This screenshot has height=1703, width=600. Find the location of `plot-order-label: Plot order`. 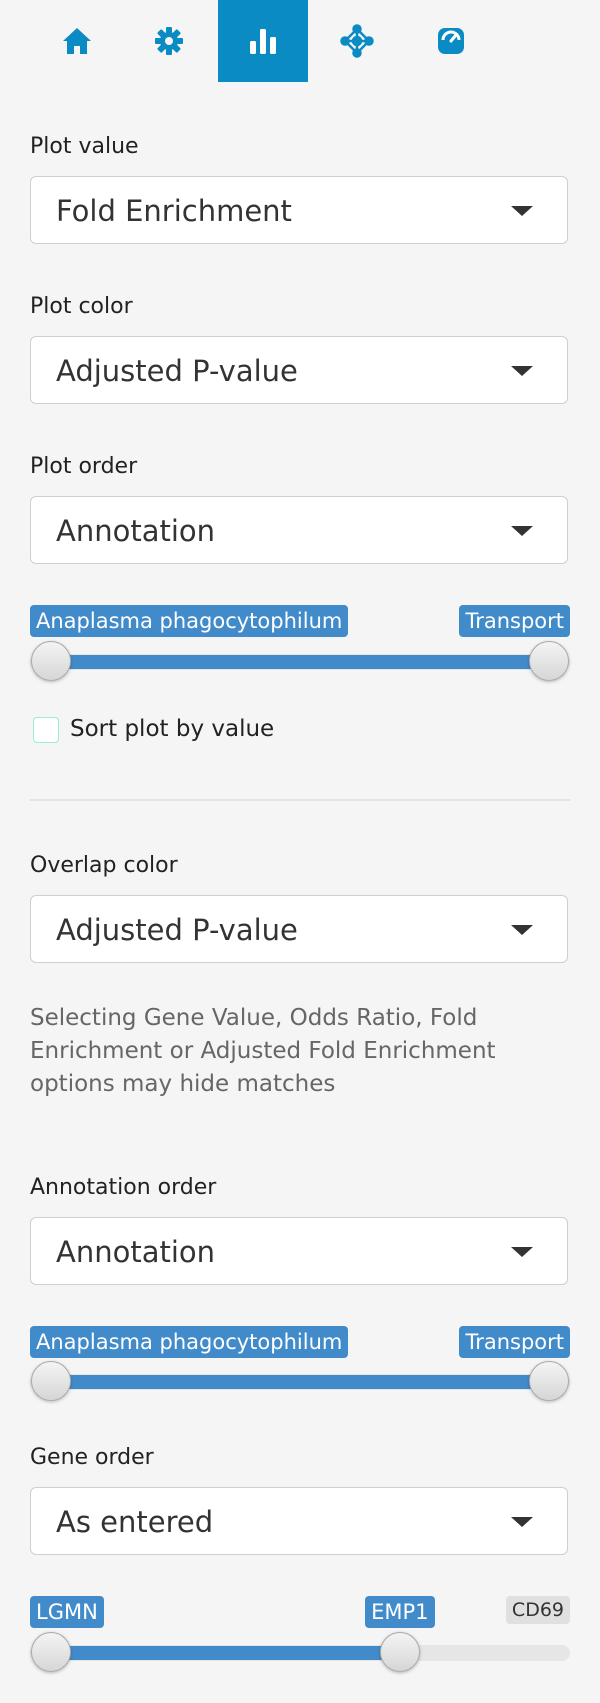

plot-order-label: Plot order is located at coordinates (84, 466).